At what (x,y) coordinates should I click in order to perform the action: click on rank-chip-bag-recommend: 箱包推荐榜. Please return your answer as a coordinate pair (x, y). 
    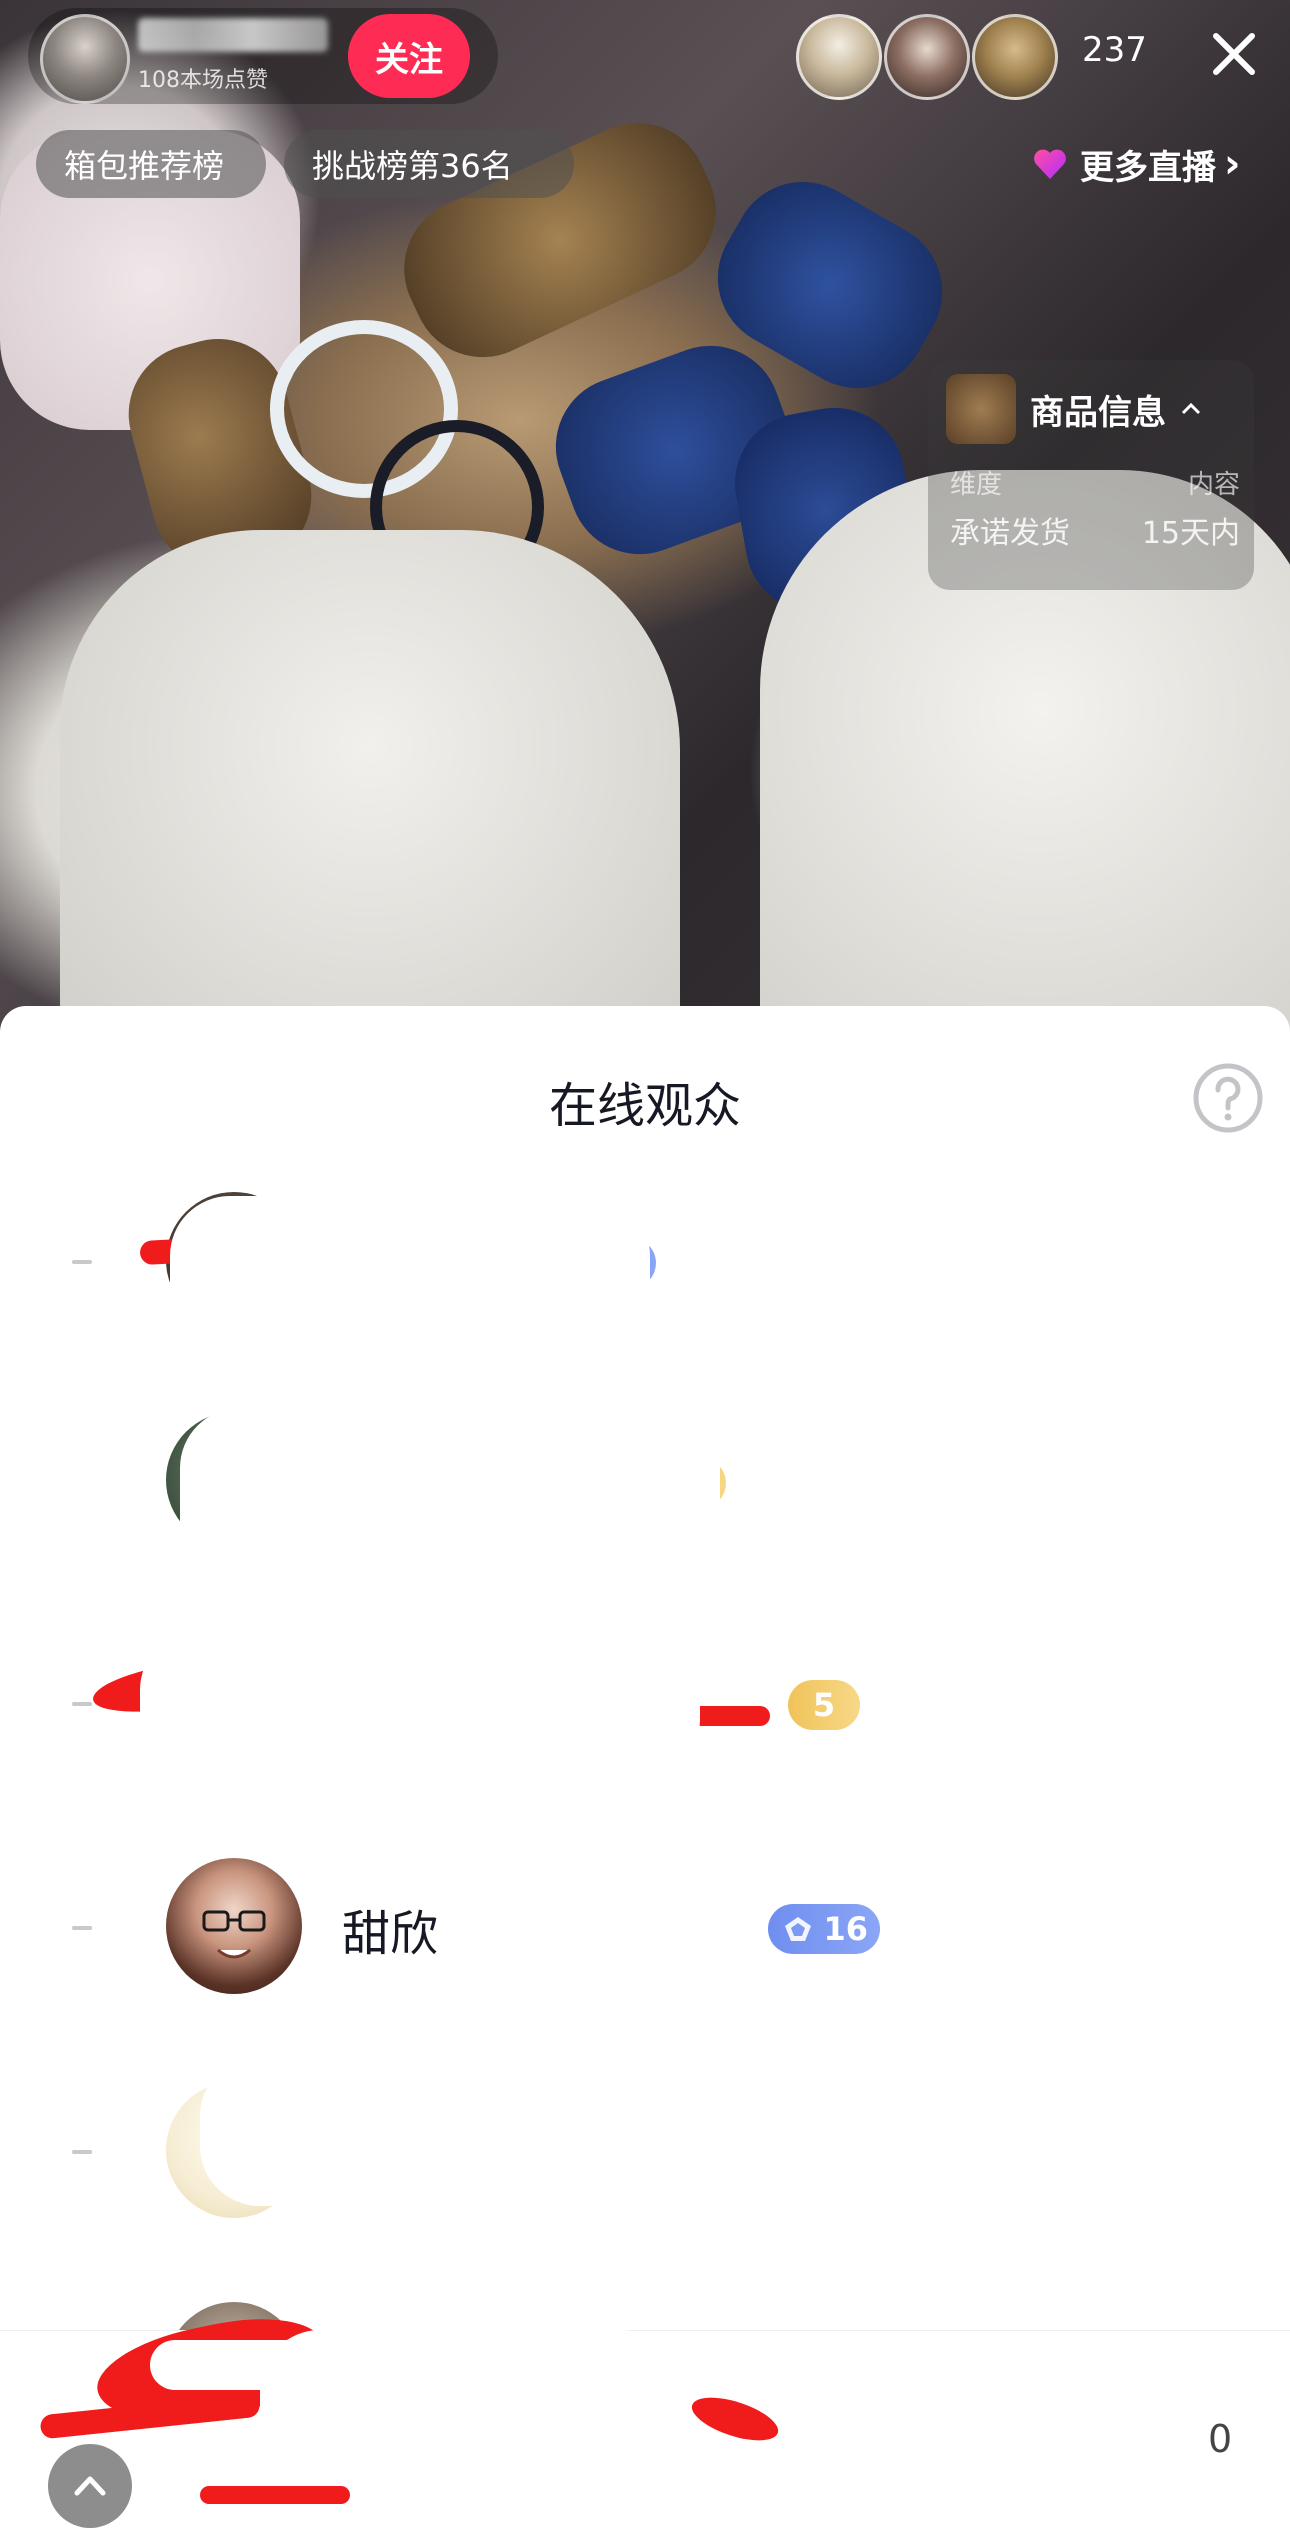
    Looking at the image, I should click on (151, 164).